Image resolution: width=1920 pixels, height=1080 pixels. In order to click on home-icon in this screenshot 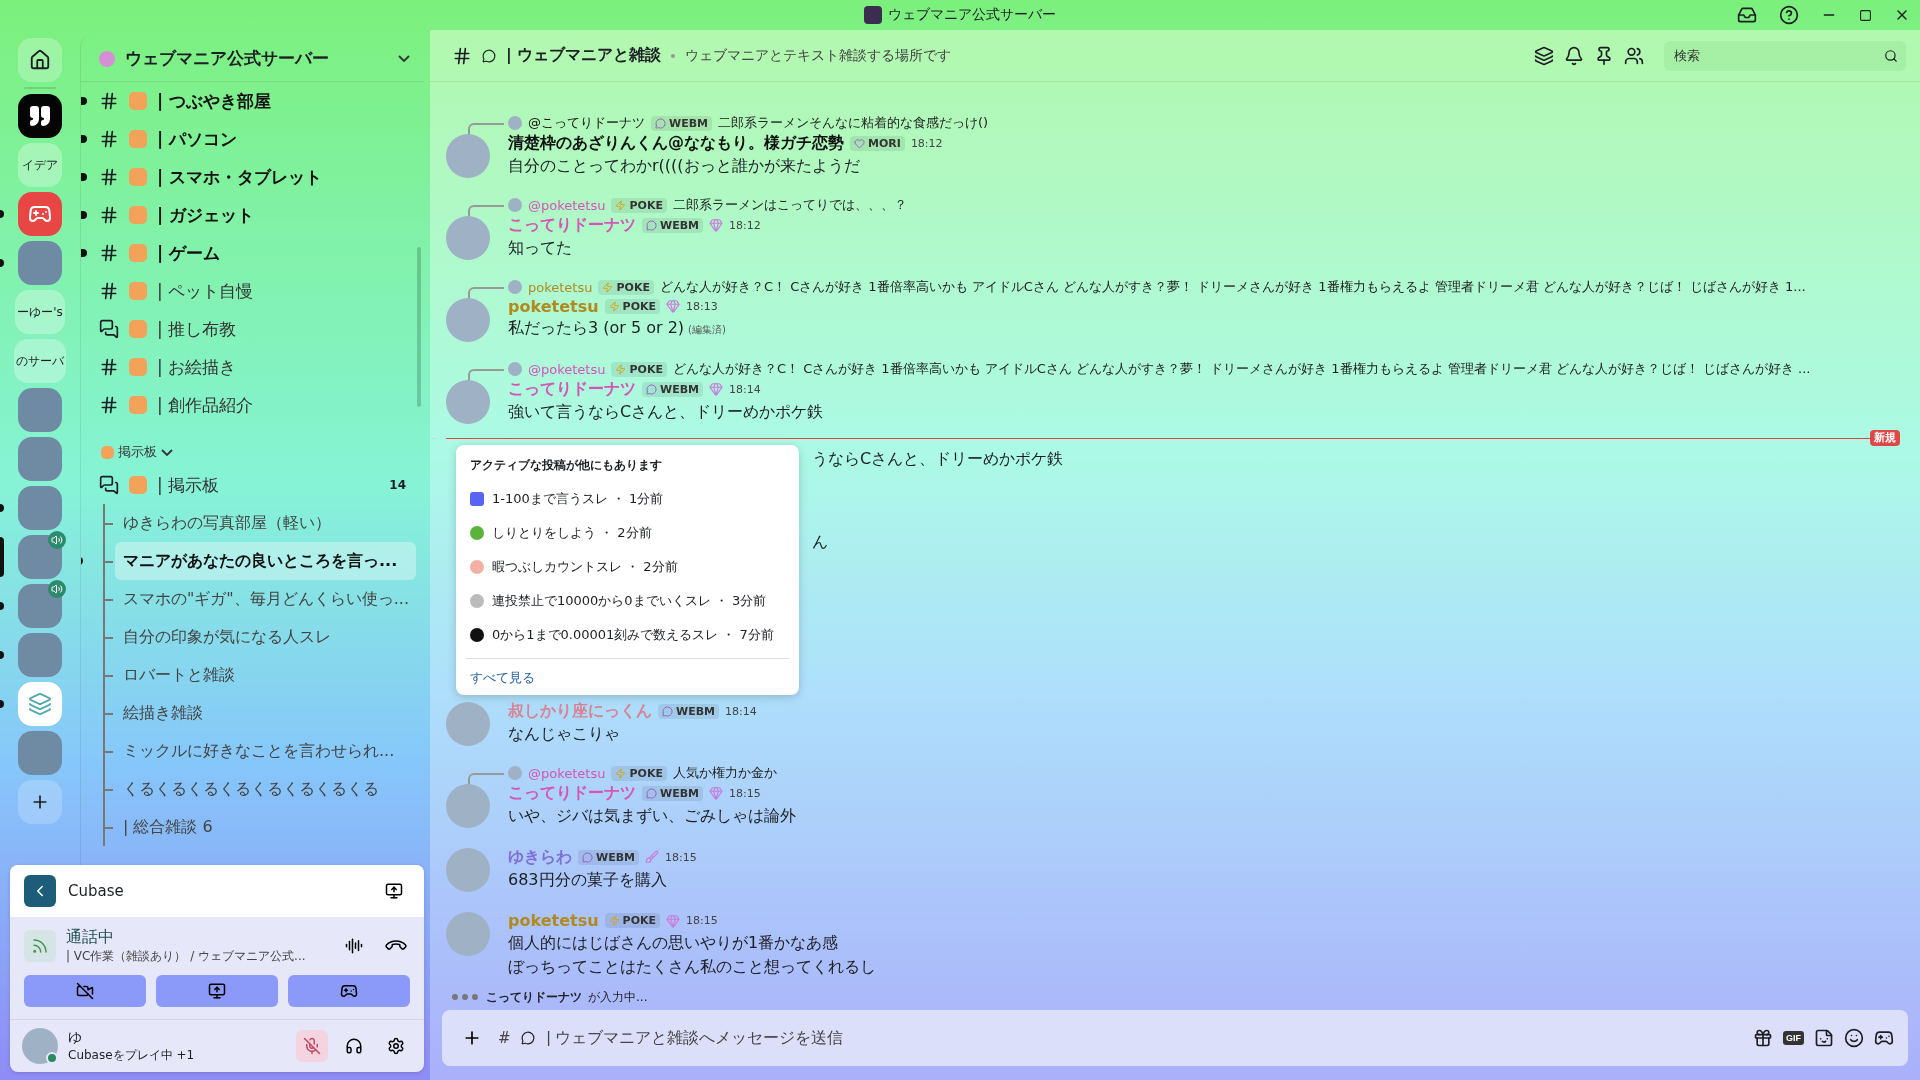, I will do `click(40, 60)`.